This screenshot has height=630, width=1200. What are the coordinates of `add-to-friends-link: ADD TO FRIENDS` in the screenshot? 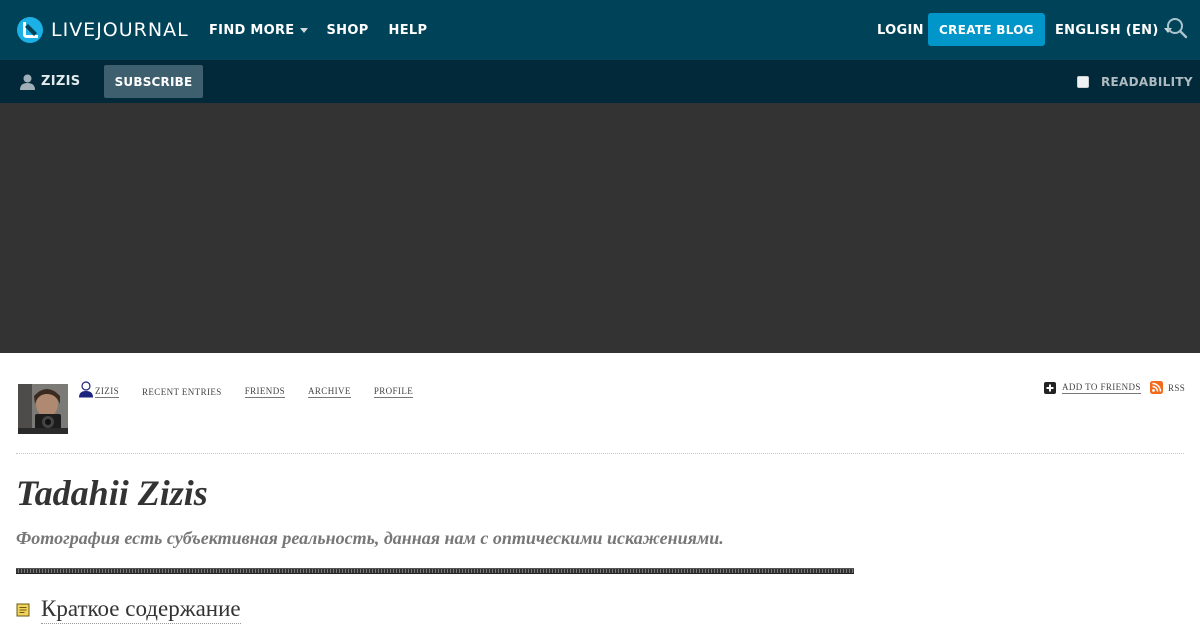 It's located at (1092, 387).